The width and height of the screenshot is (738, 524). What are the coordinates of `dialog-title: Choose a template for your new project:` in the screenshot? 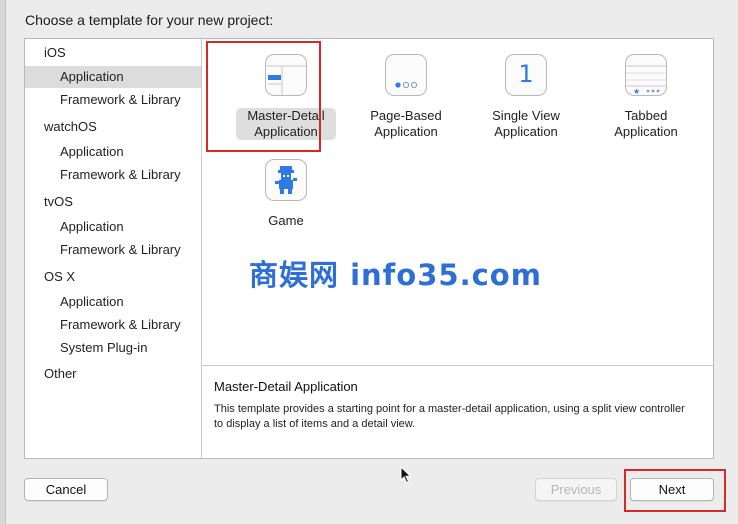 It's located at (149, 20).